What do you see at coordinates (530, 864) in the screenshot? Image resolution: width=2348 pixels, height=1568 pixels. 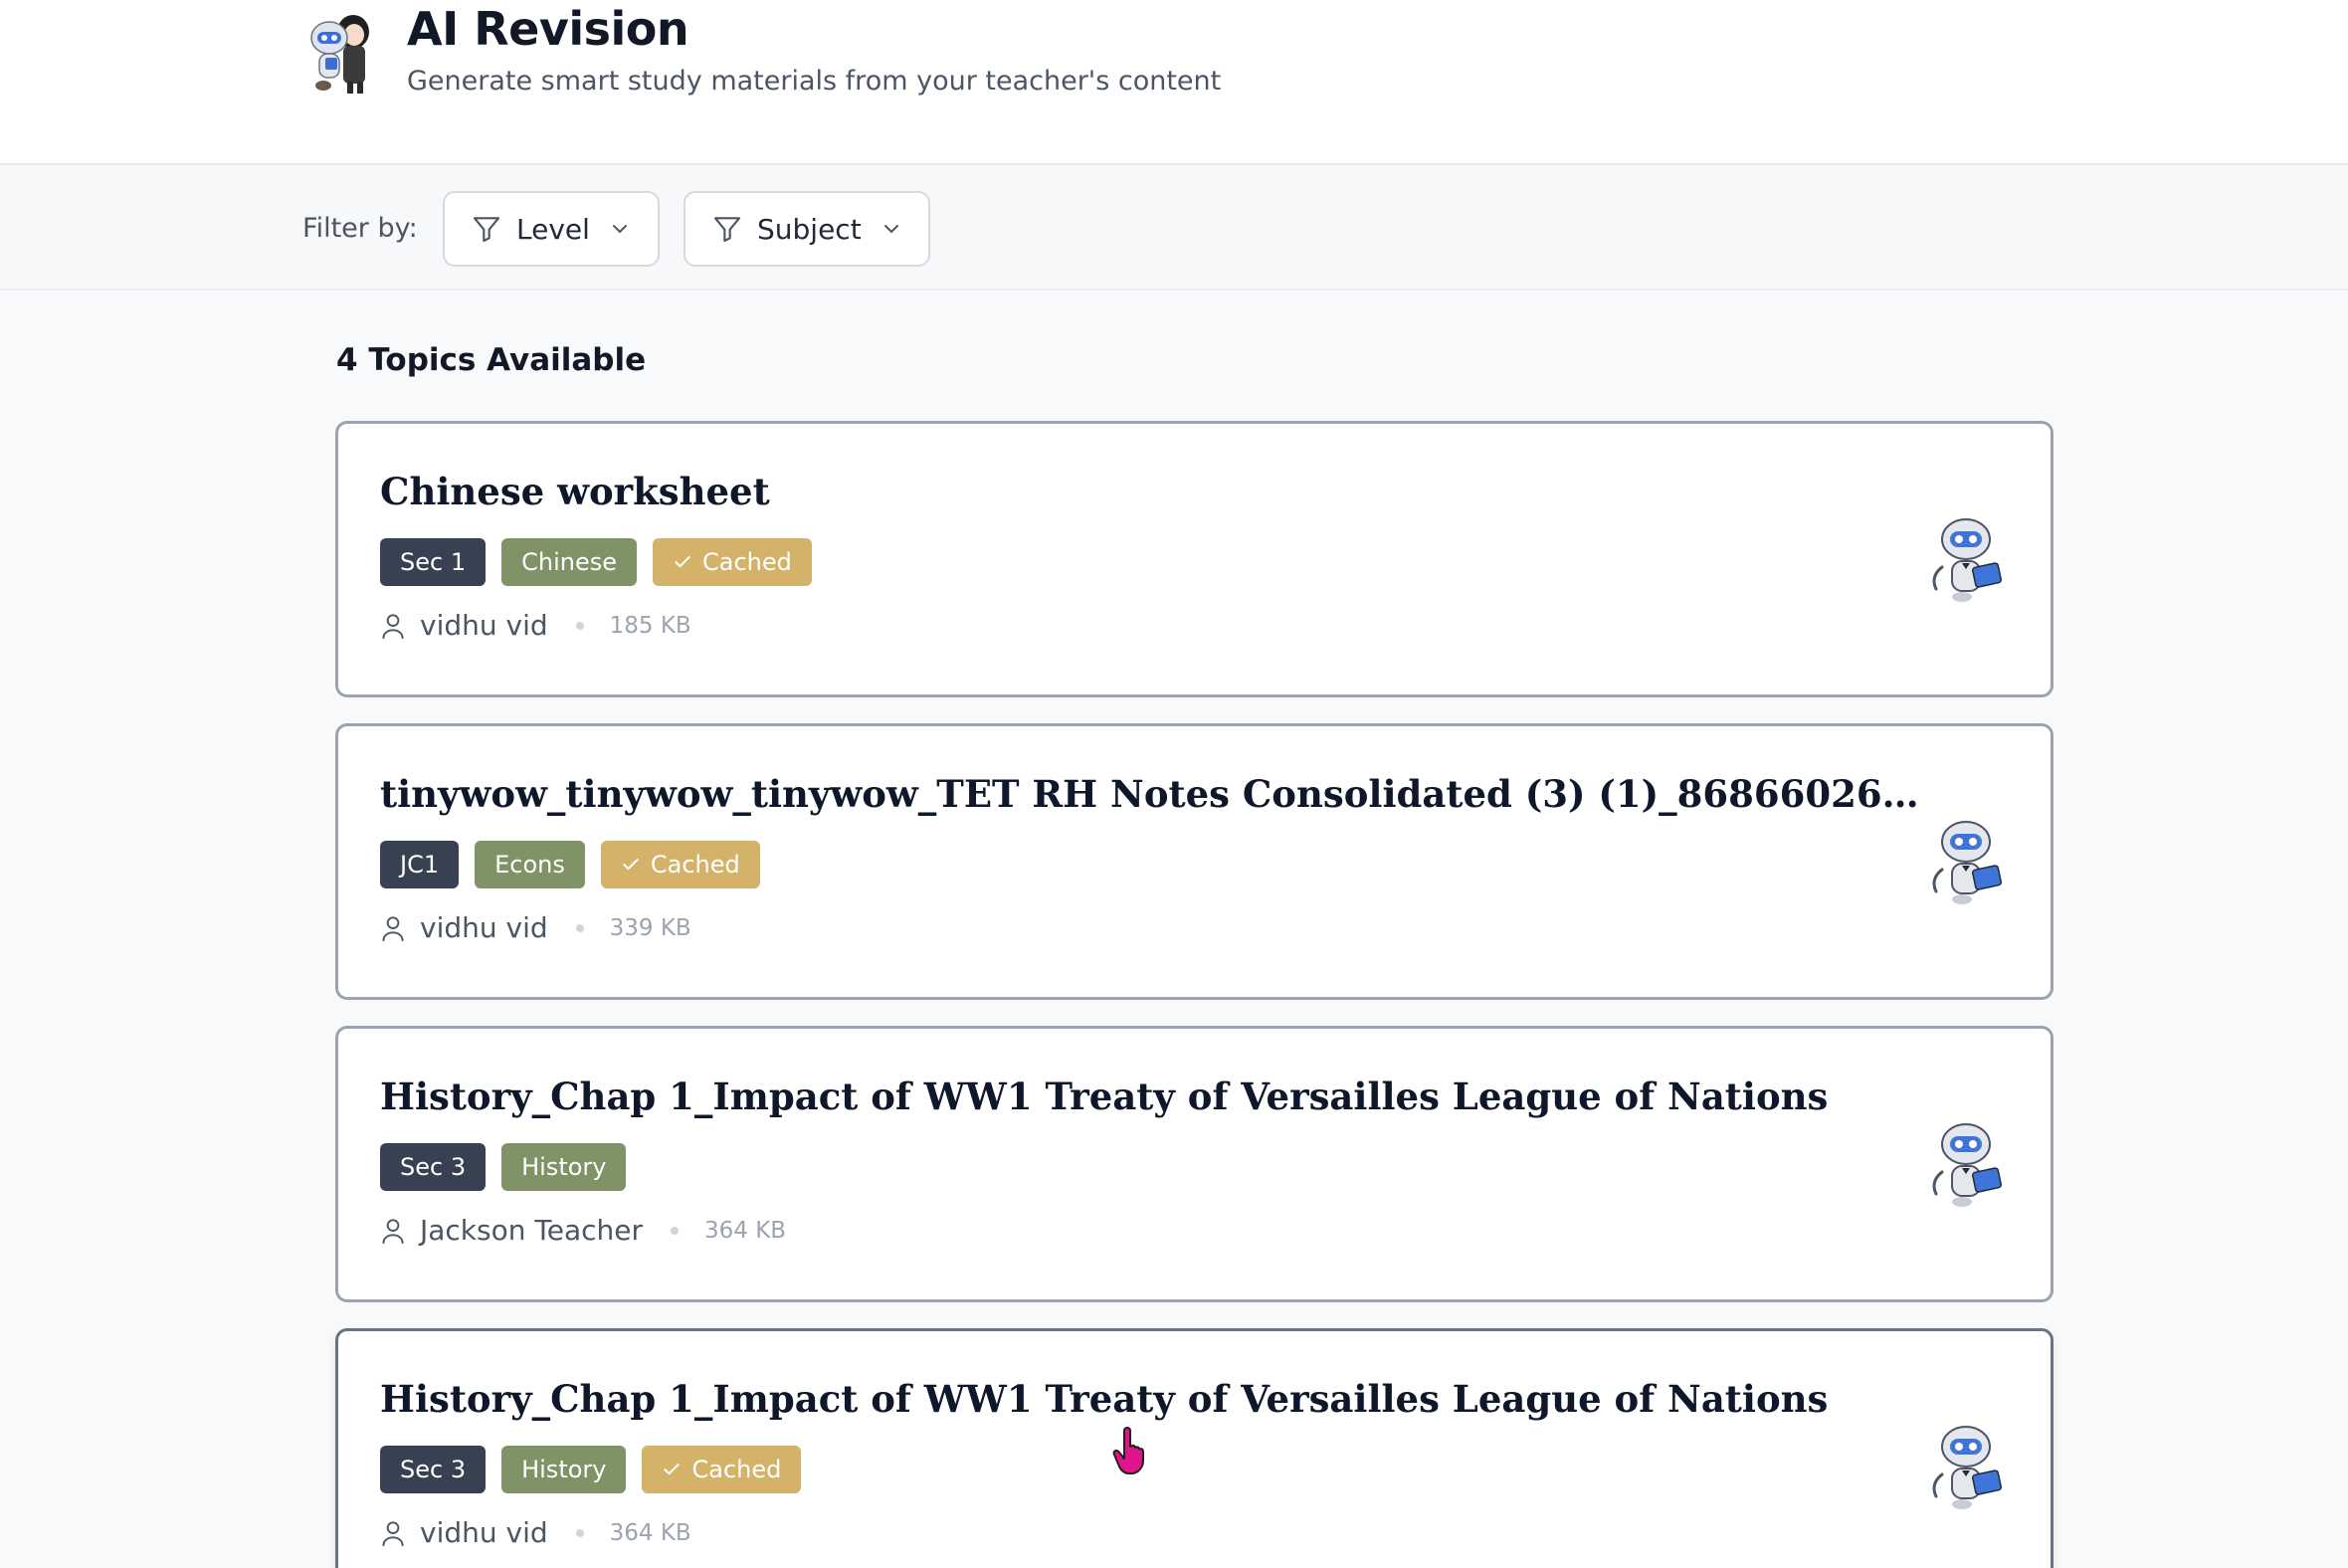 I see `subject-tag: Econs` at bounding box center [530, 864].